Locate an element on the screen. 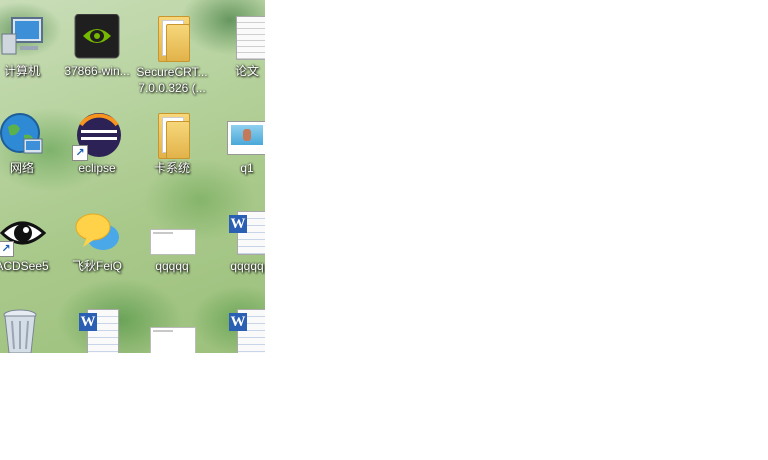 The width and height of the screenshot is (768, 460). desktop-icon-word-doc: W is located at coordinates (97, 330).